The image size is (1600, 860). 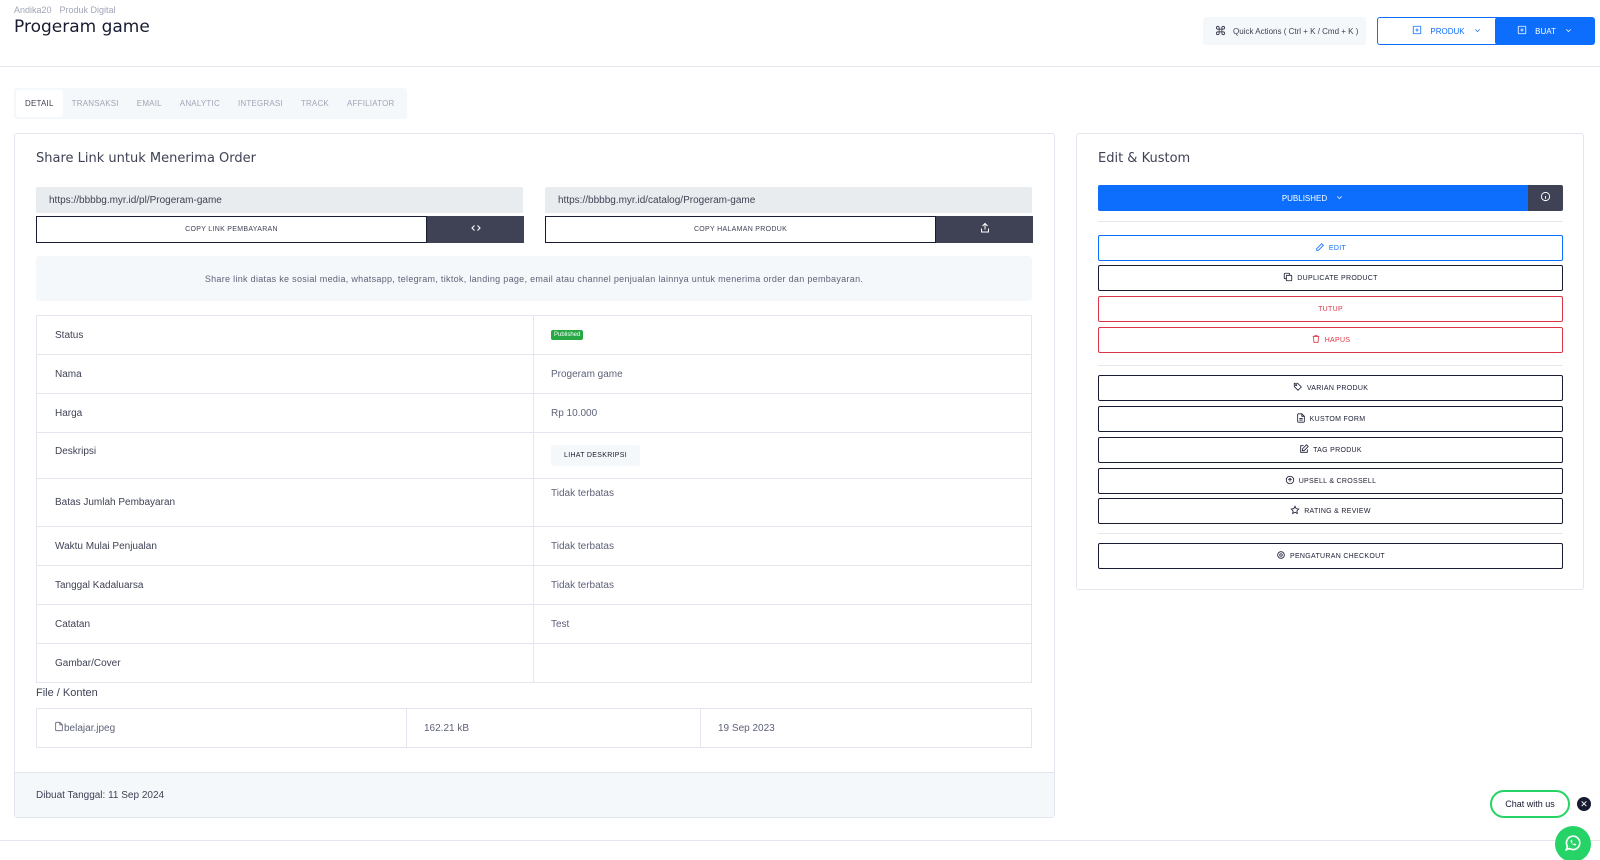 What do you see at coordinates (146, 158) in the screenshot?
I see `share-link-title: Share Link untuk Menerima Order` at bounding box center [146, 158].